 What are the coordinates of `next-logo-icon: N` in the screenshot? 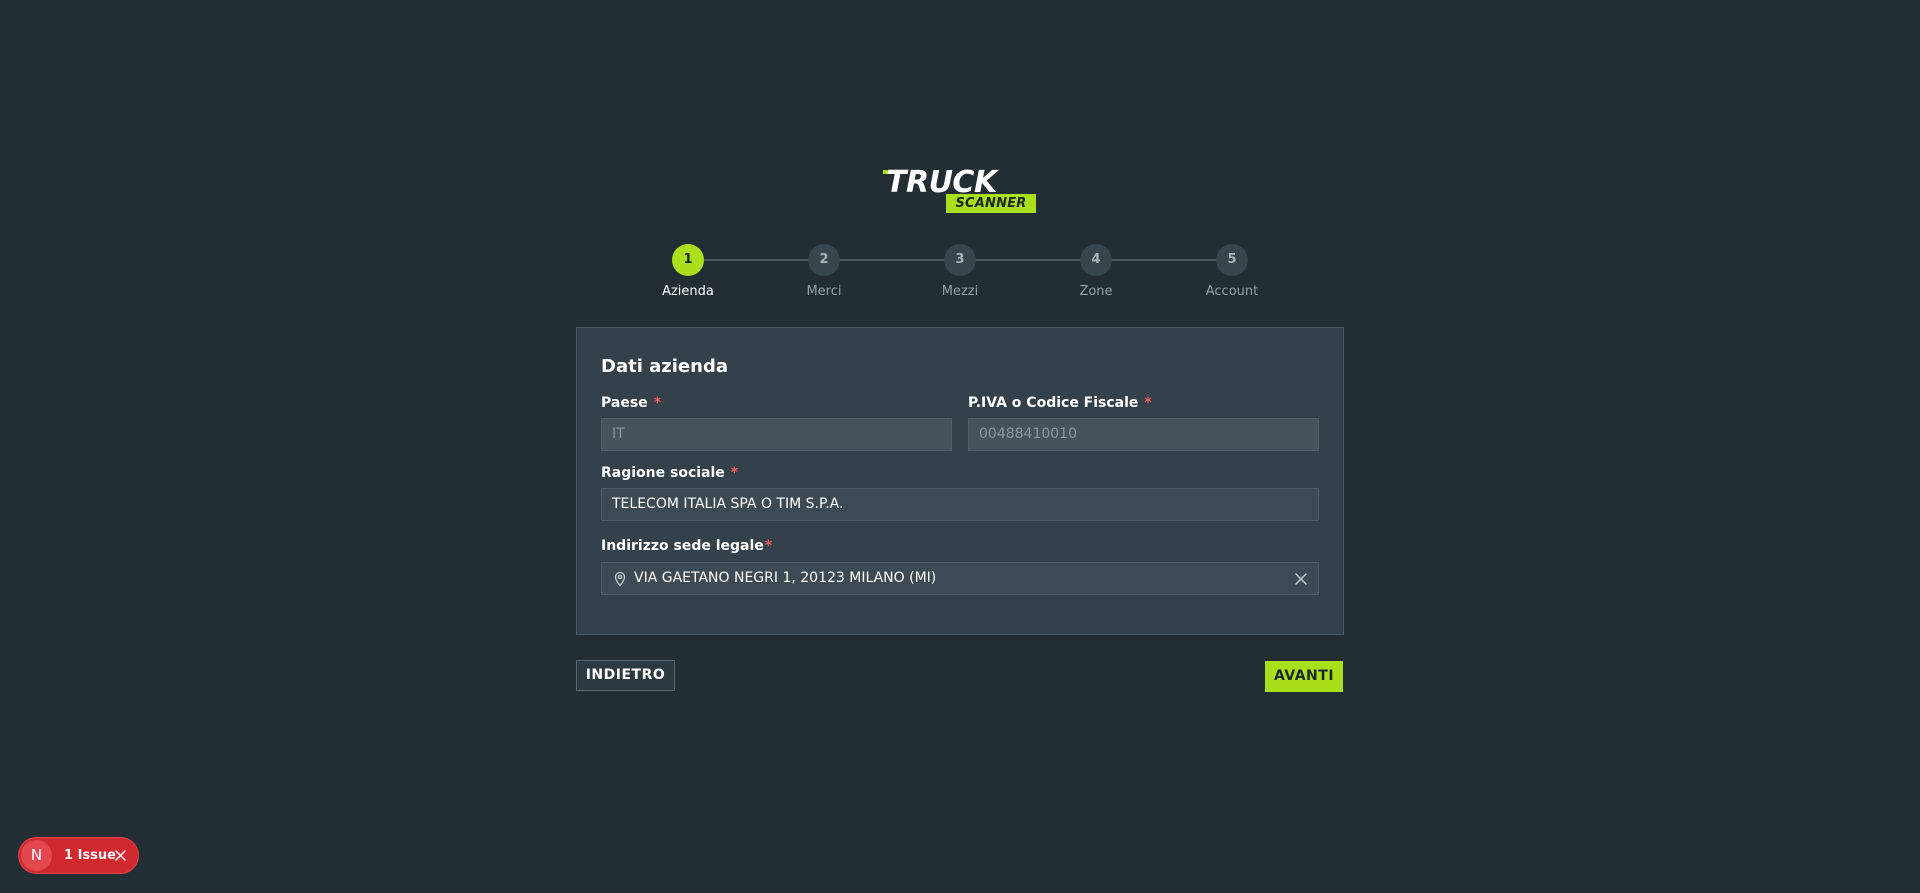 It's located at (36, 855).